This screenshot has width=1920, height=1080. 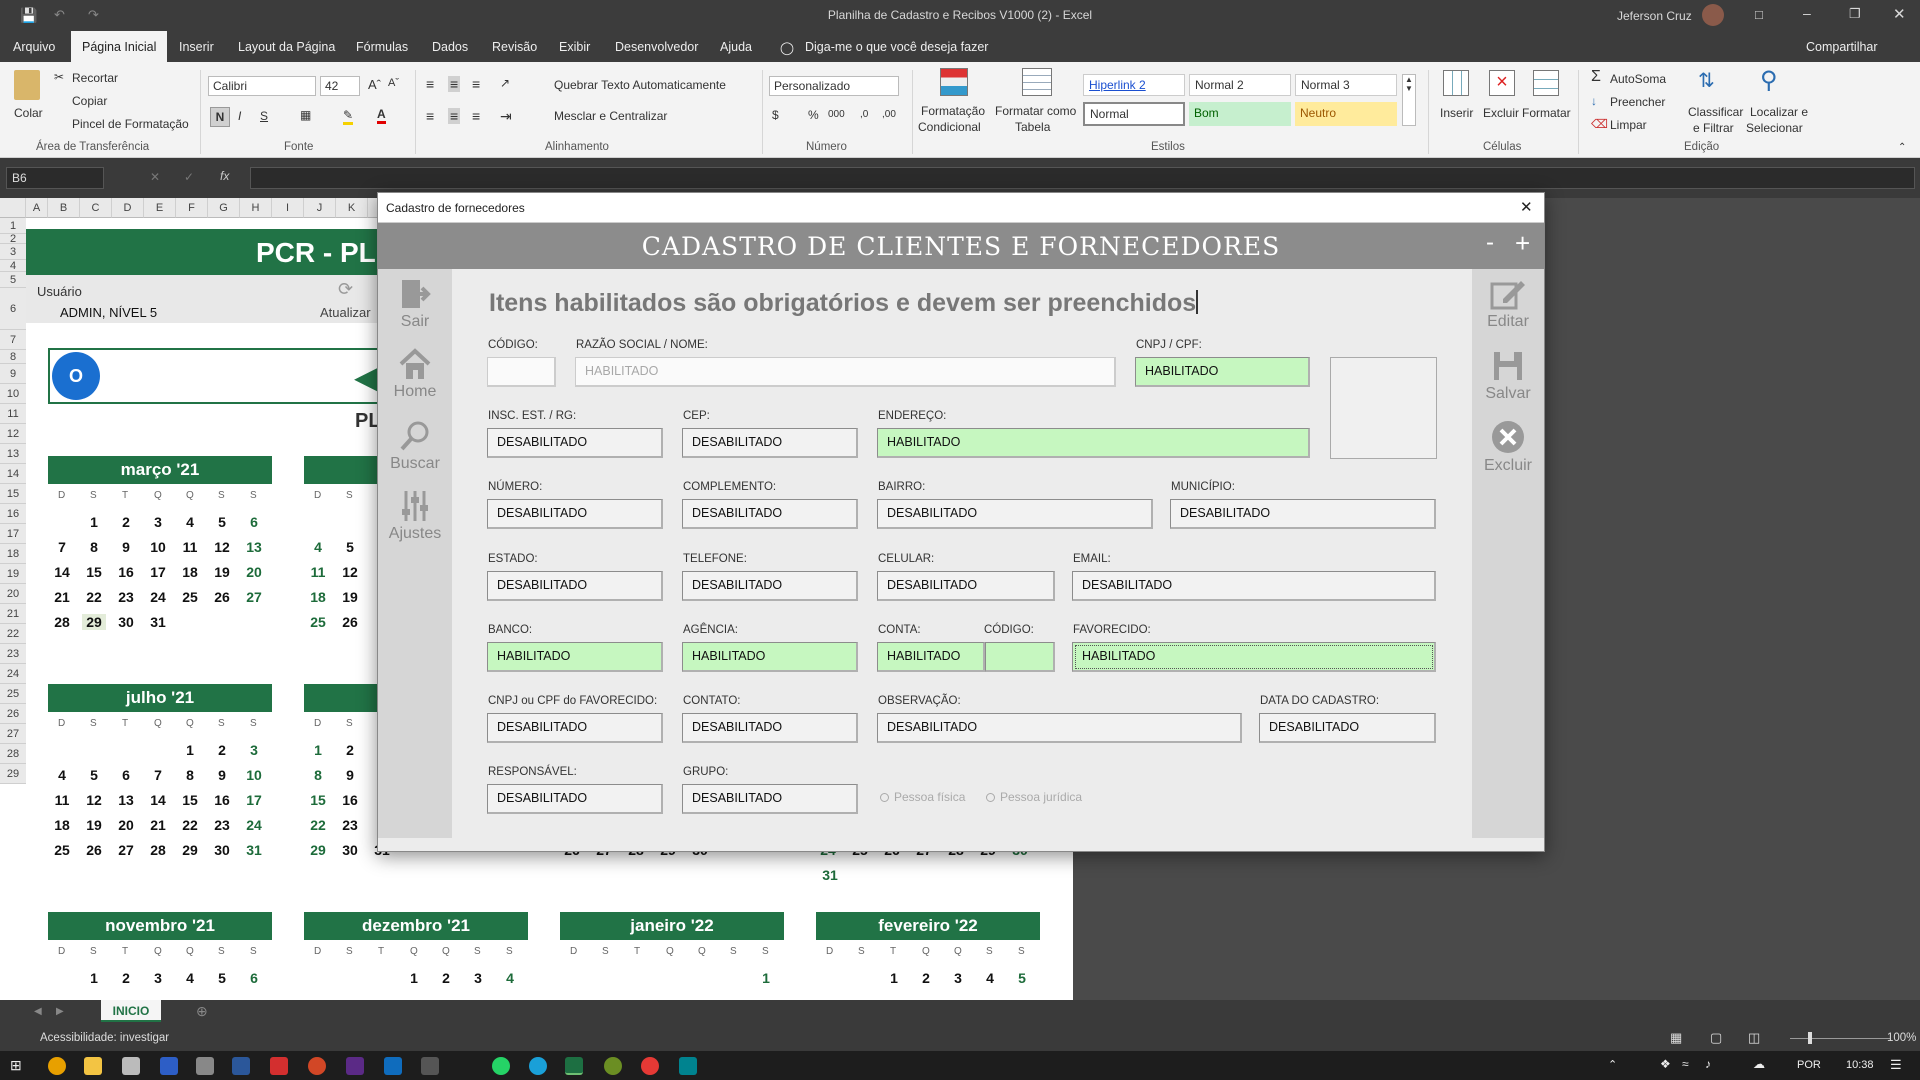 I want to click on search-button: Buscar, so click(x=415, y=446).